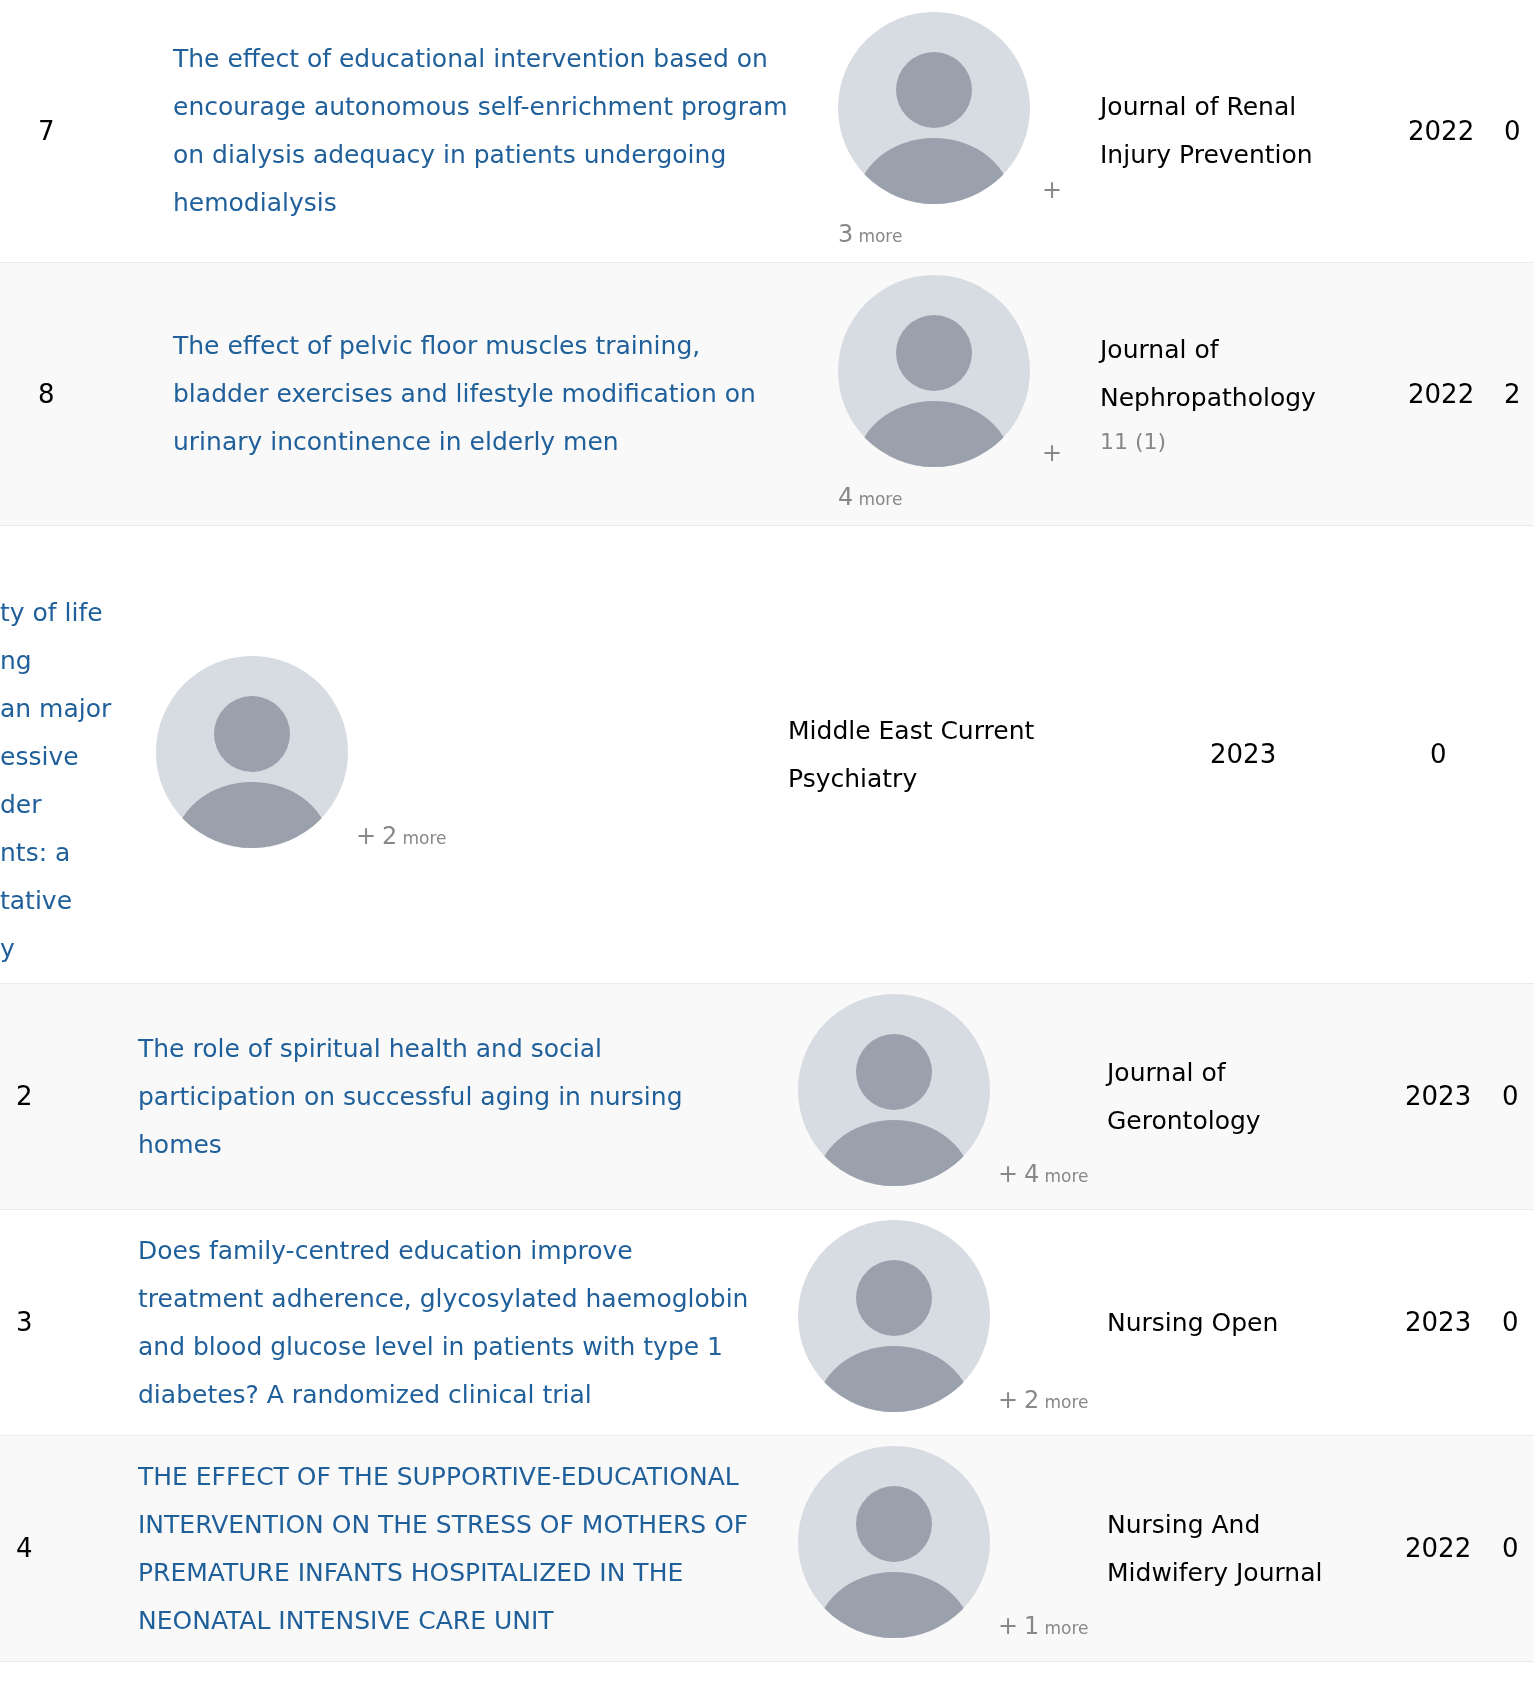  Describe the element at coordinates (1207, 131) in the screenshot. I see `journal-name: Journal of Renal Injury Prevention` at that location.